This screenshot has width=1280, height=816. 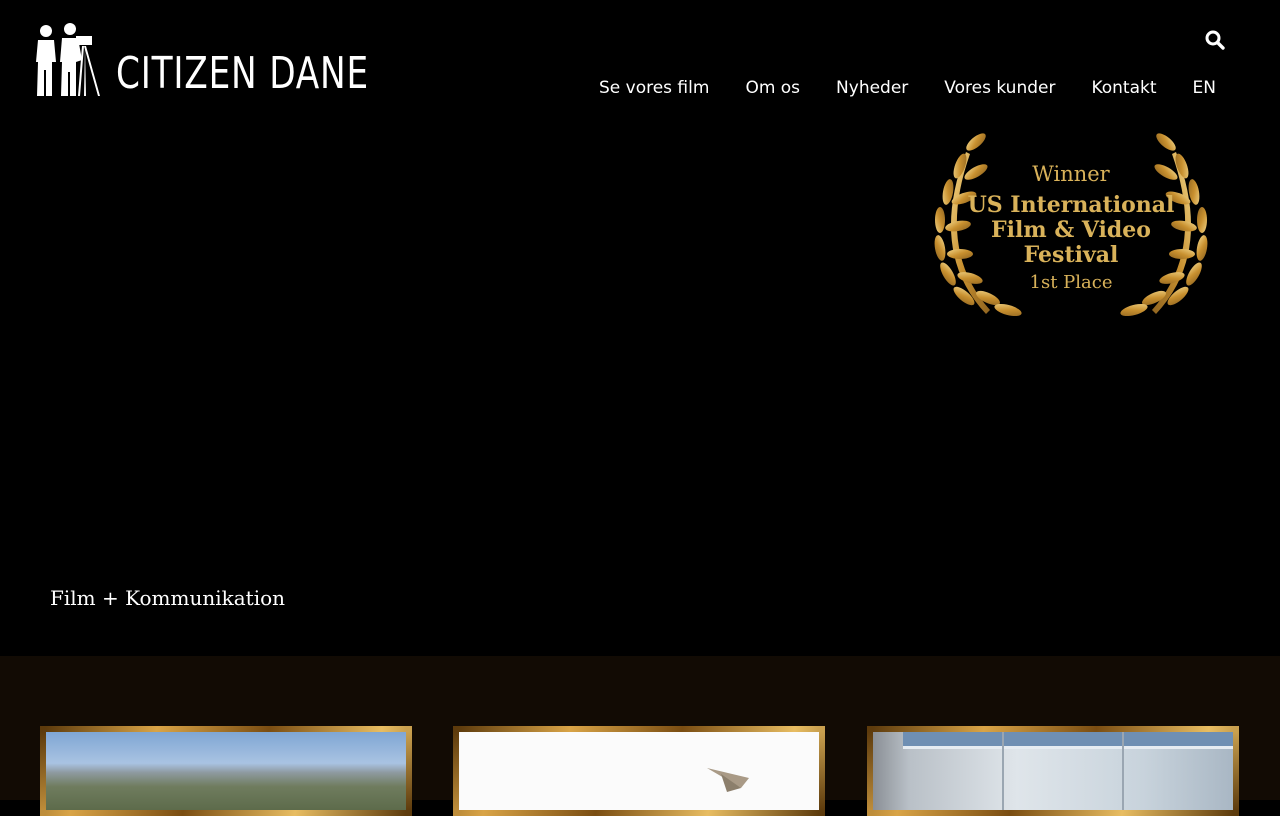 What do you see at coordinates (1071, 282) in the screenshot?
I see `award-place-label: 1st Place` at bounding box center [1071, 282].